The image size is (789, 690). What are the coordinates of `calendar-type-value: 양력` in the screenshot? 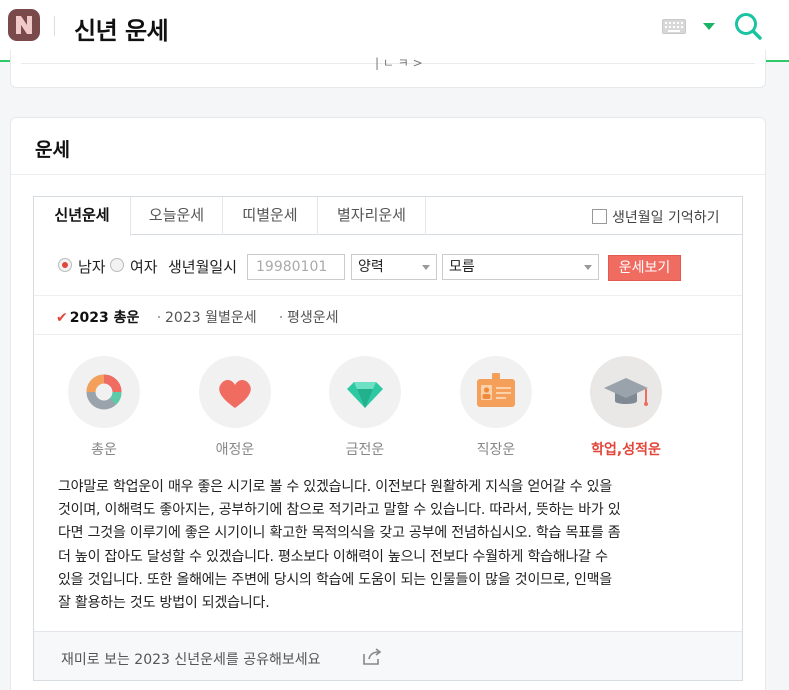 It's located at (371, 267).